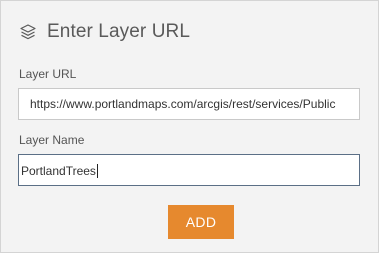 The image size is (379, 253). Describe the element at coordinates (201, 222) in the screenshot. I see `add-button: ADD` at that location.